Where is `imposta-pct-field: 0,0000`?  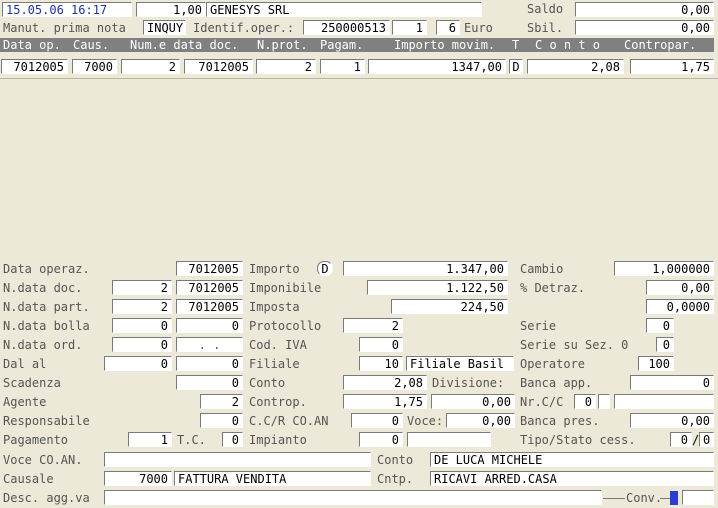
imposta-pct-field: 0,0000 is located at coordinates (680, 306).